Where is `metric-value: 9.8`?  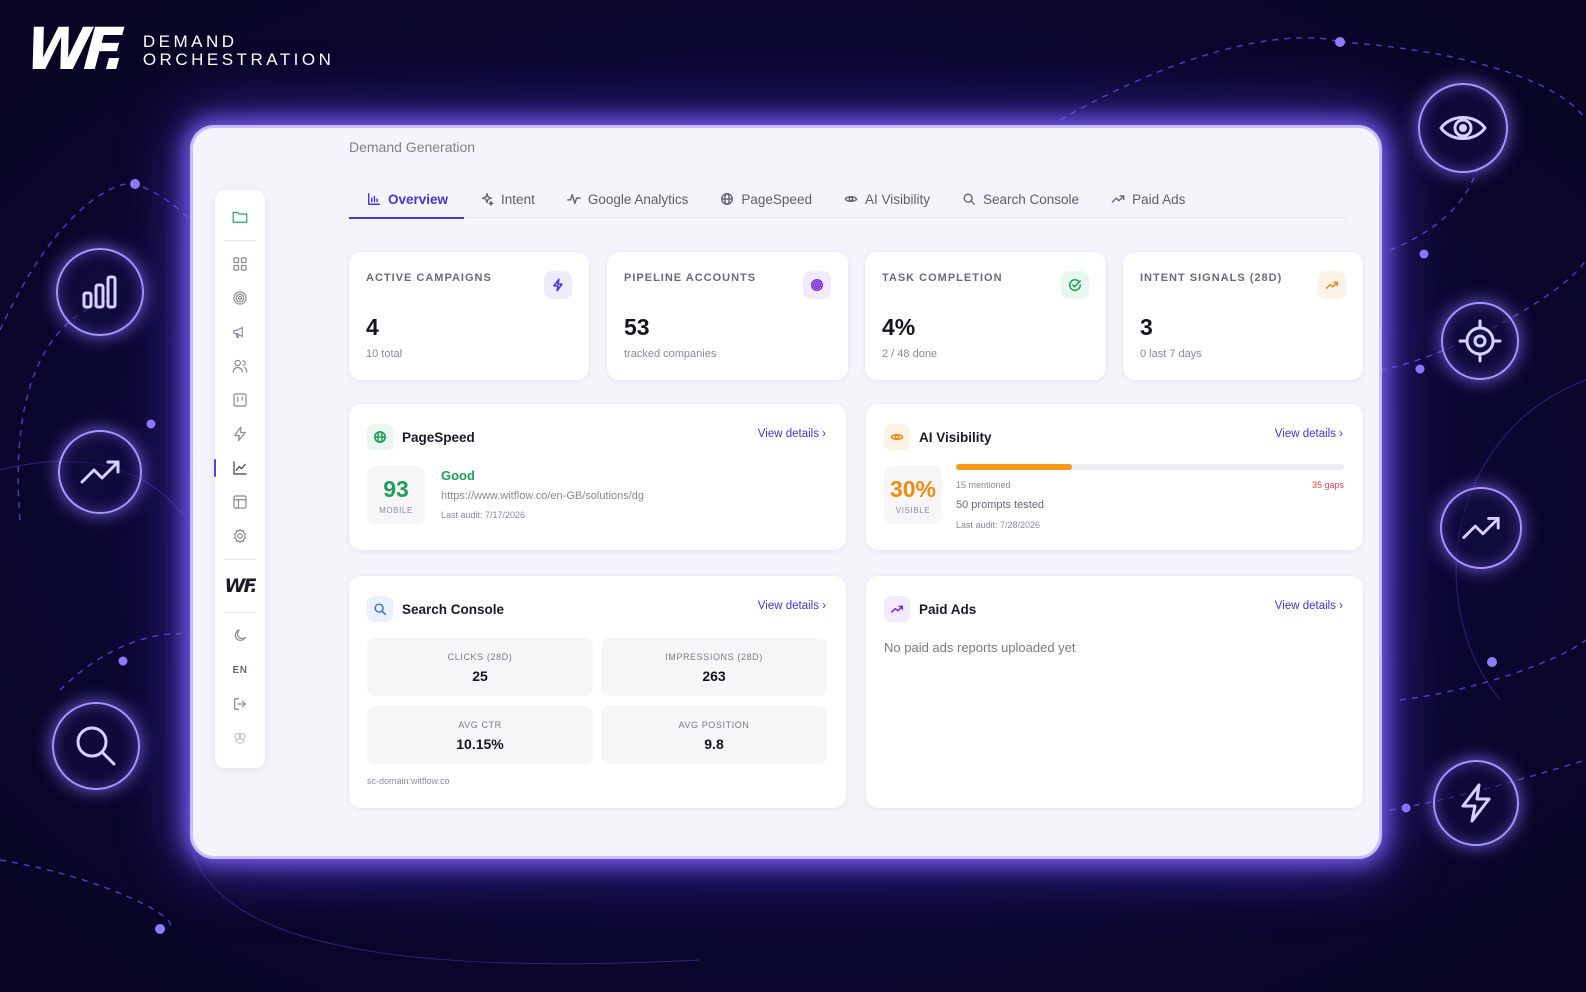 metric-value: 9.8 is located at coordinates (714, 744).